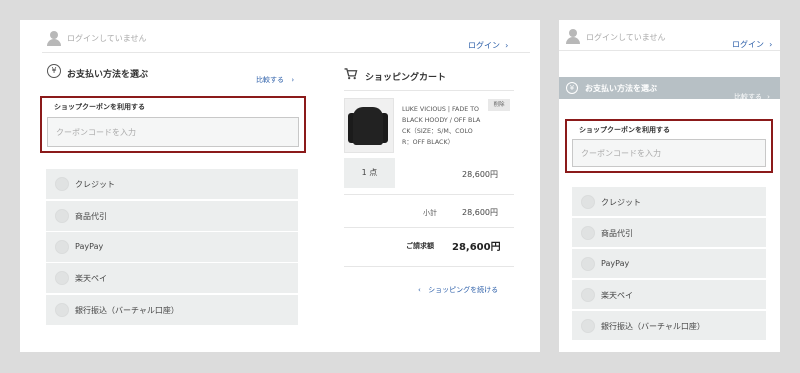 This screenshot has width=800, height=373. Describe the element at coordinates (369, 125) in the screenshot. I see `product-image` at that location.